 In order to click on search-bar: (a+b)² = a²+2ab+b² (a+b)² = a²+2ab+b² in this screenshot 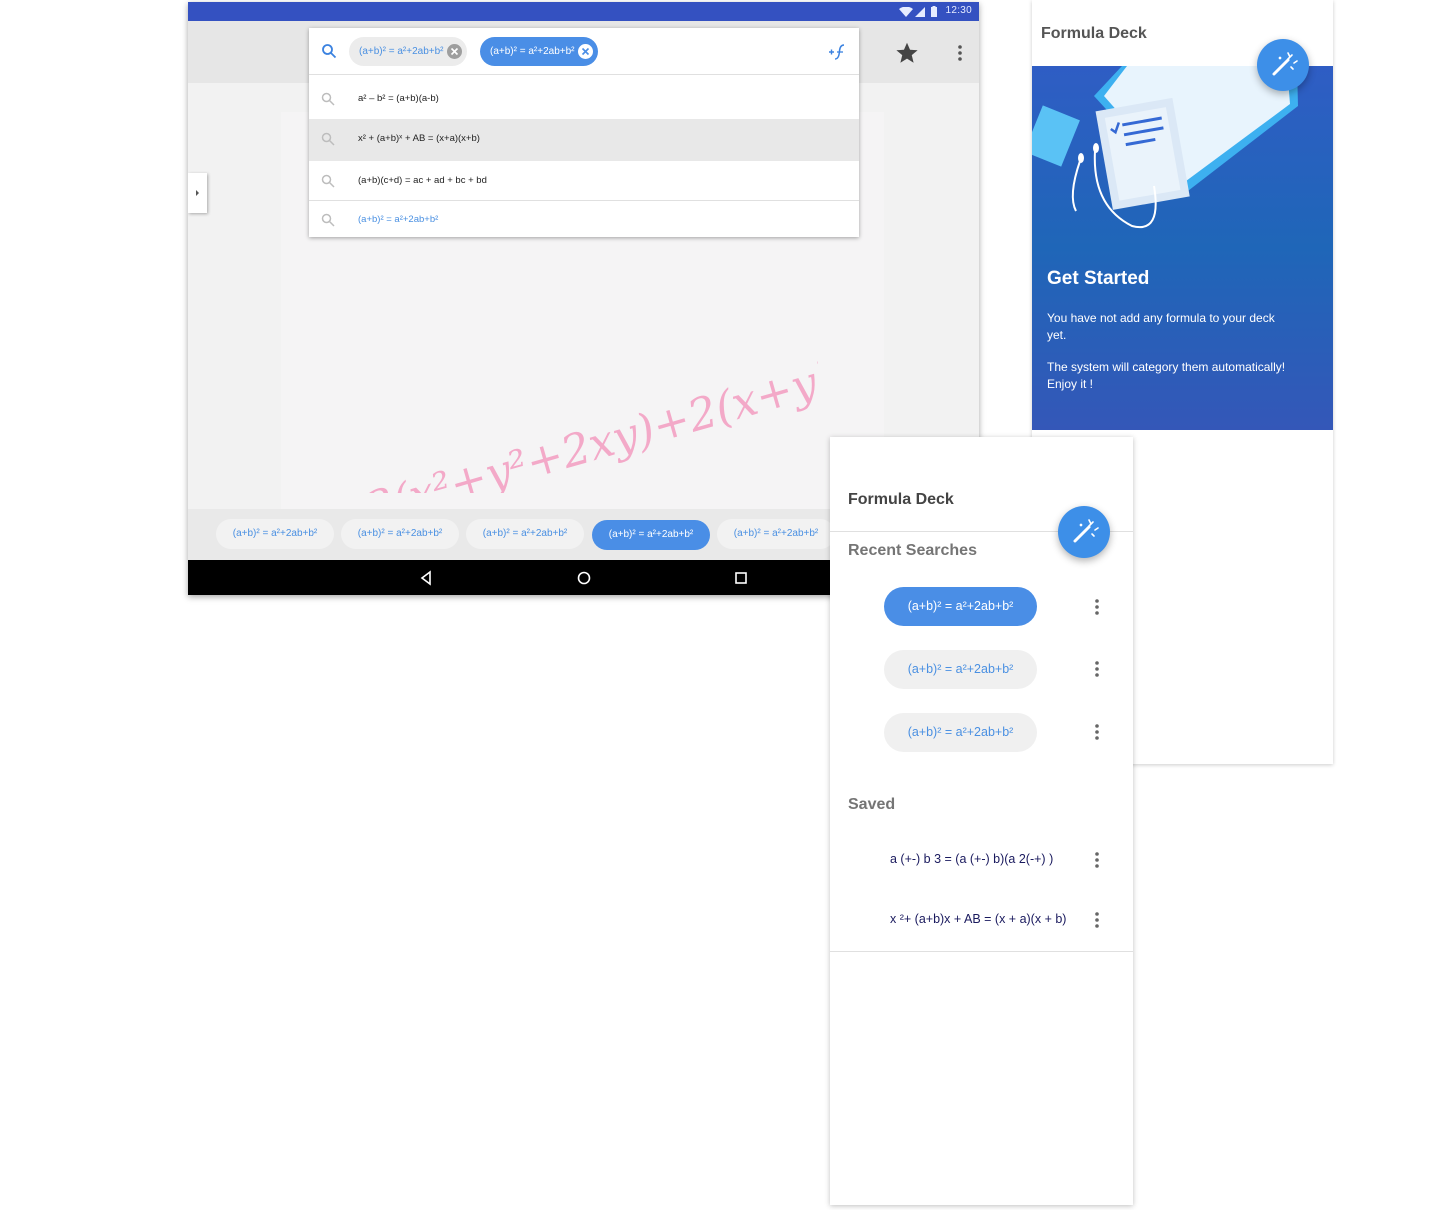, I will do `click(584, 51)`.